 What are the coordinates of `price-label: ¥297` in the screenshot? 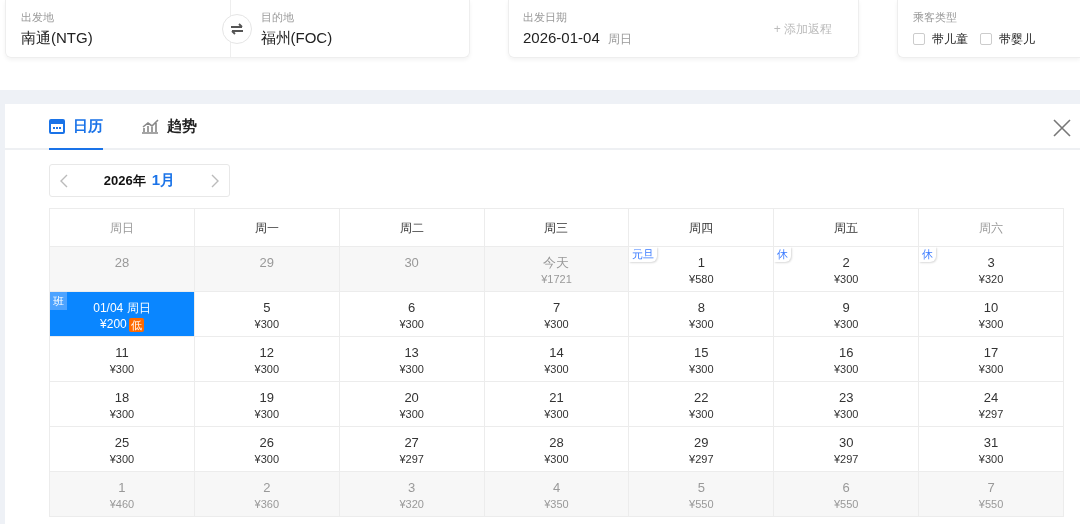 It's located at (846, 459).